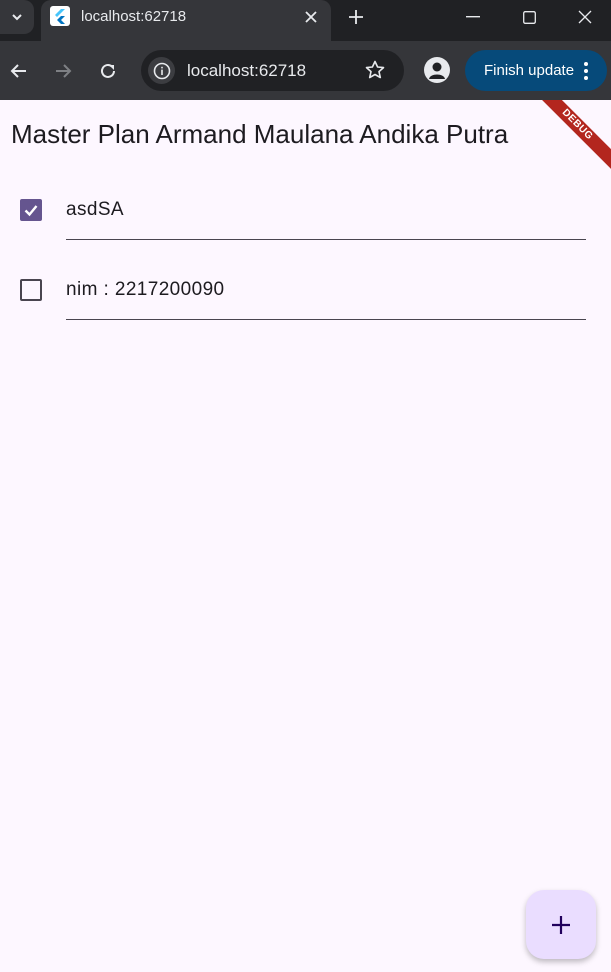  I want to click on debug-banner: DEBUG, so click(566, 140).